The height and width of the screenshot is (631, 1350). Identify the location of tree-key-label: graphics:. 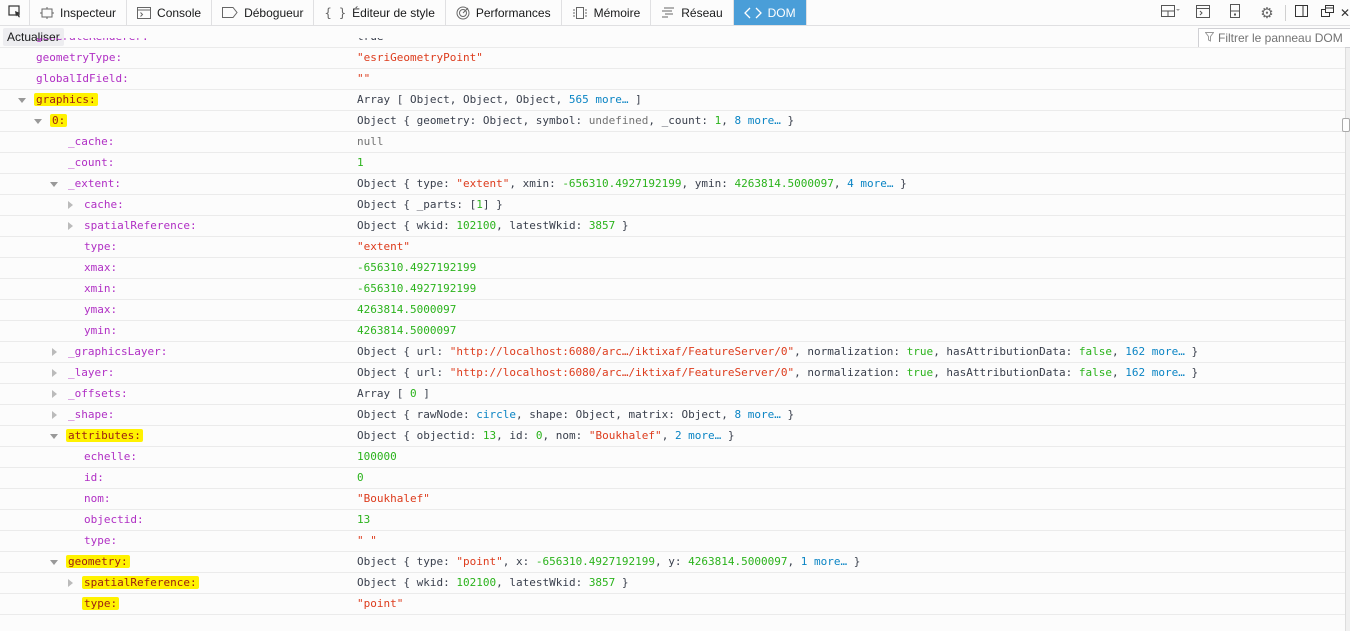
(66, 99).